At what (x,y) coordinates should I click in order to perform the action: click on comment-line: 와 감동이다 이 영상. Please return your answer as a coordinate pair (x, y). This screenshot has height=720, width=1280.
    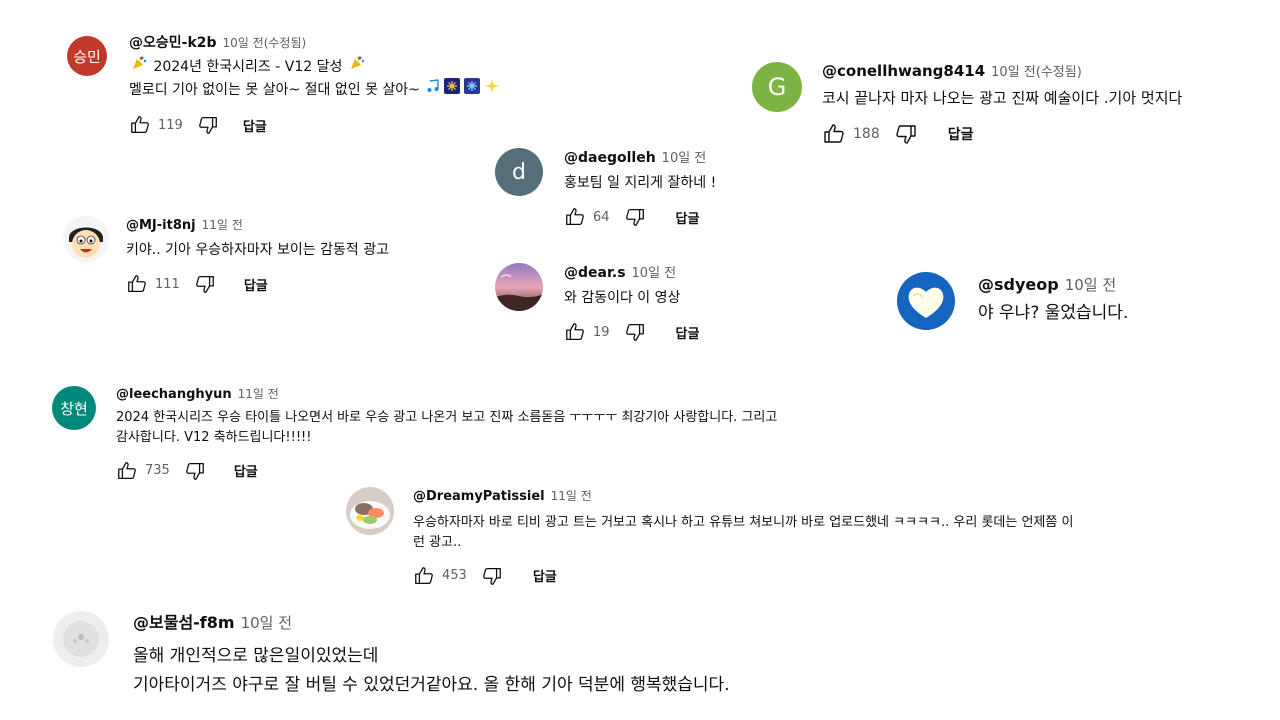
    Looking at the image, I should click on (622, 297).